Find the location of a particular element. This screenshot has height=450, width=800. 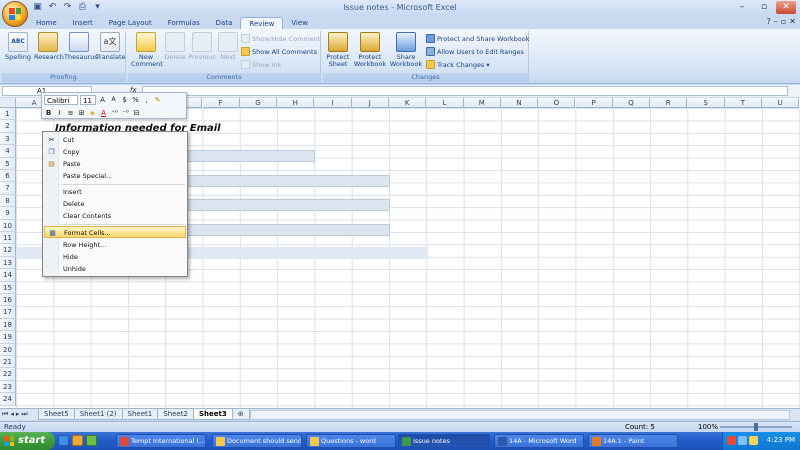

column-header-i: I is located at coordinates (333, 103).